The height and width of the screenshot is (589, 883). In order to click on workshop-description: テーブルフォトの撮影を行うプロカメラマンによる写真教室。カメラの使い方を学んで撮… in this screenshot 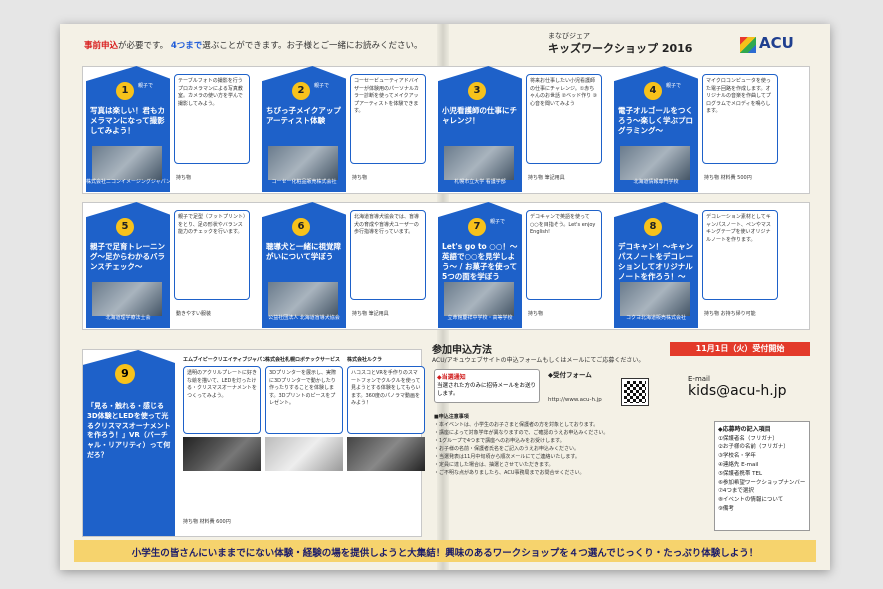, I will do `click(212, 119)`.